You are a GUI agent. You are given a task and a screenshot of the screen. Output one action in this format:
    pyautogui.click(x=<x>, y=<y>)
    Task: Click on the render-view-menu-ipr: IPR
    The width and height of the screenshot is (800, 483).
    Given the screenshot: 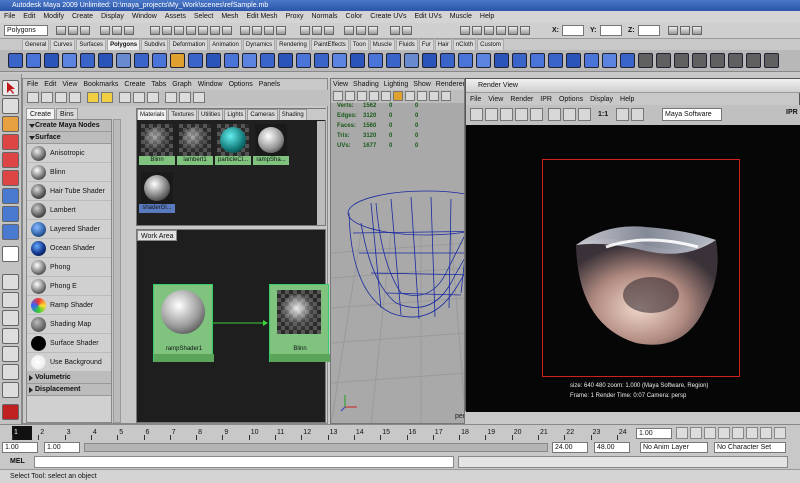 What is the action you would take?
    pyautogui.click(x=546, y=99)
    